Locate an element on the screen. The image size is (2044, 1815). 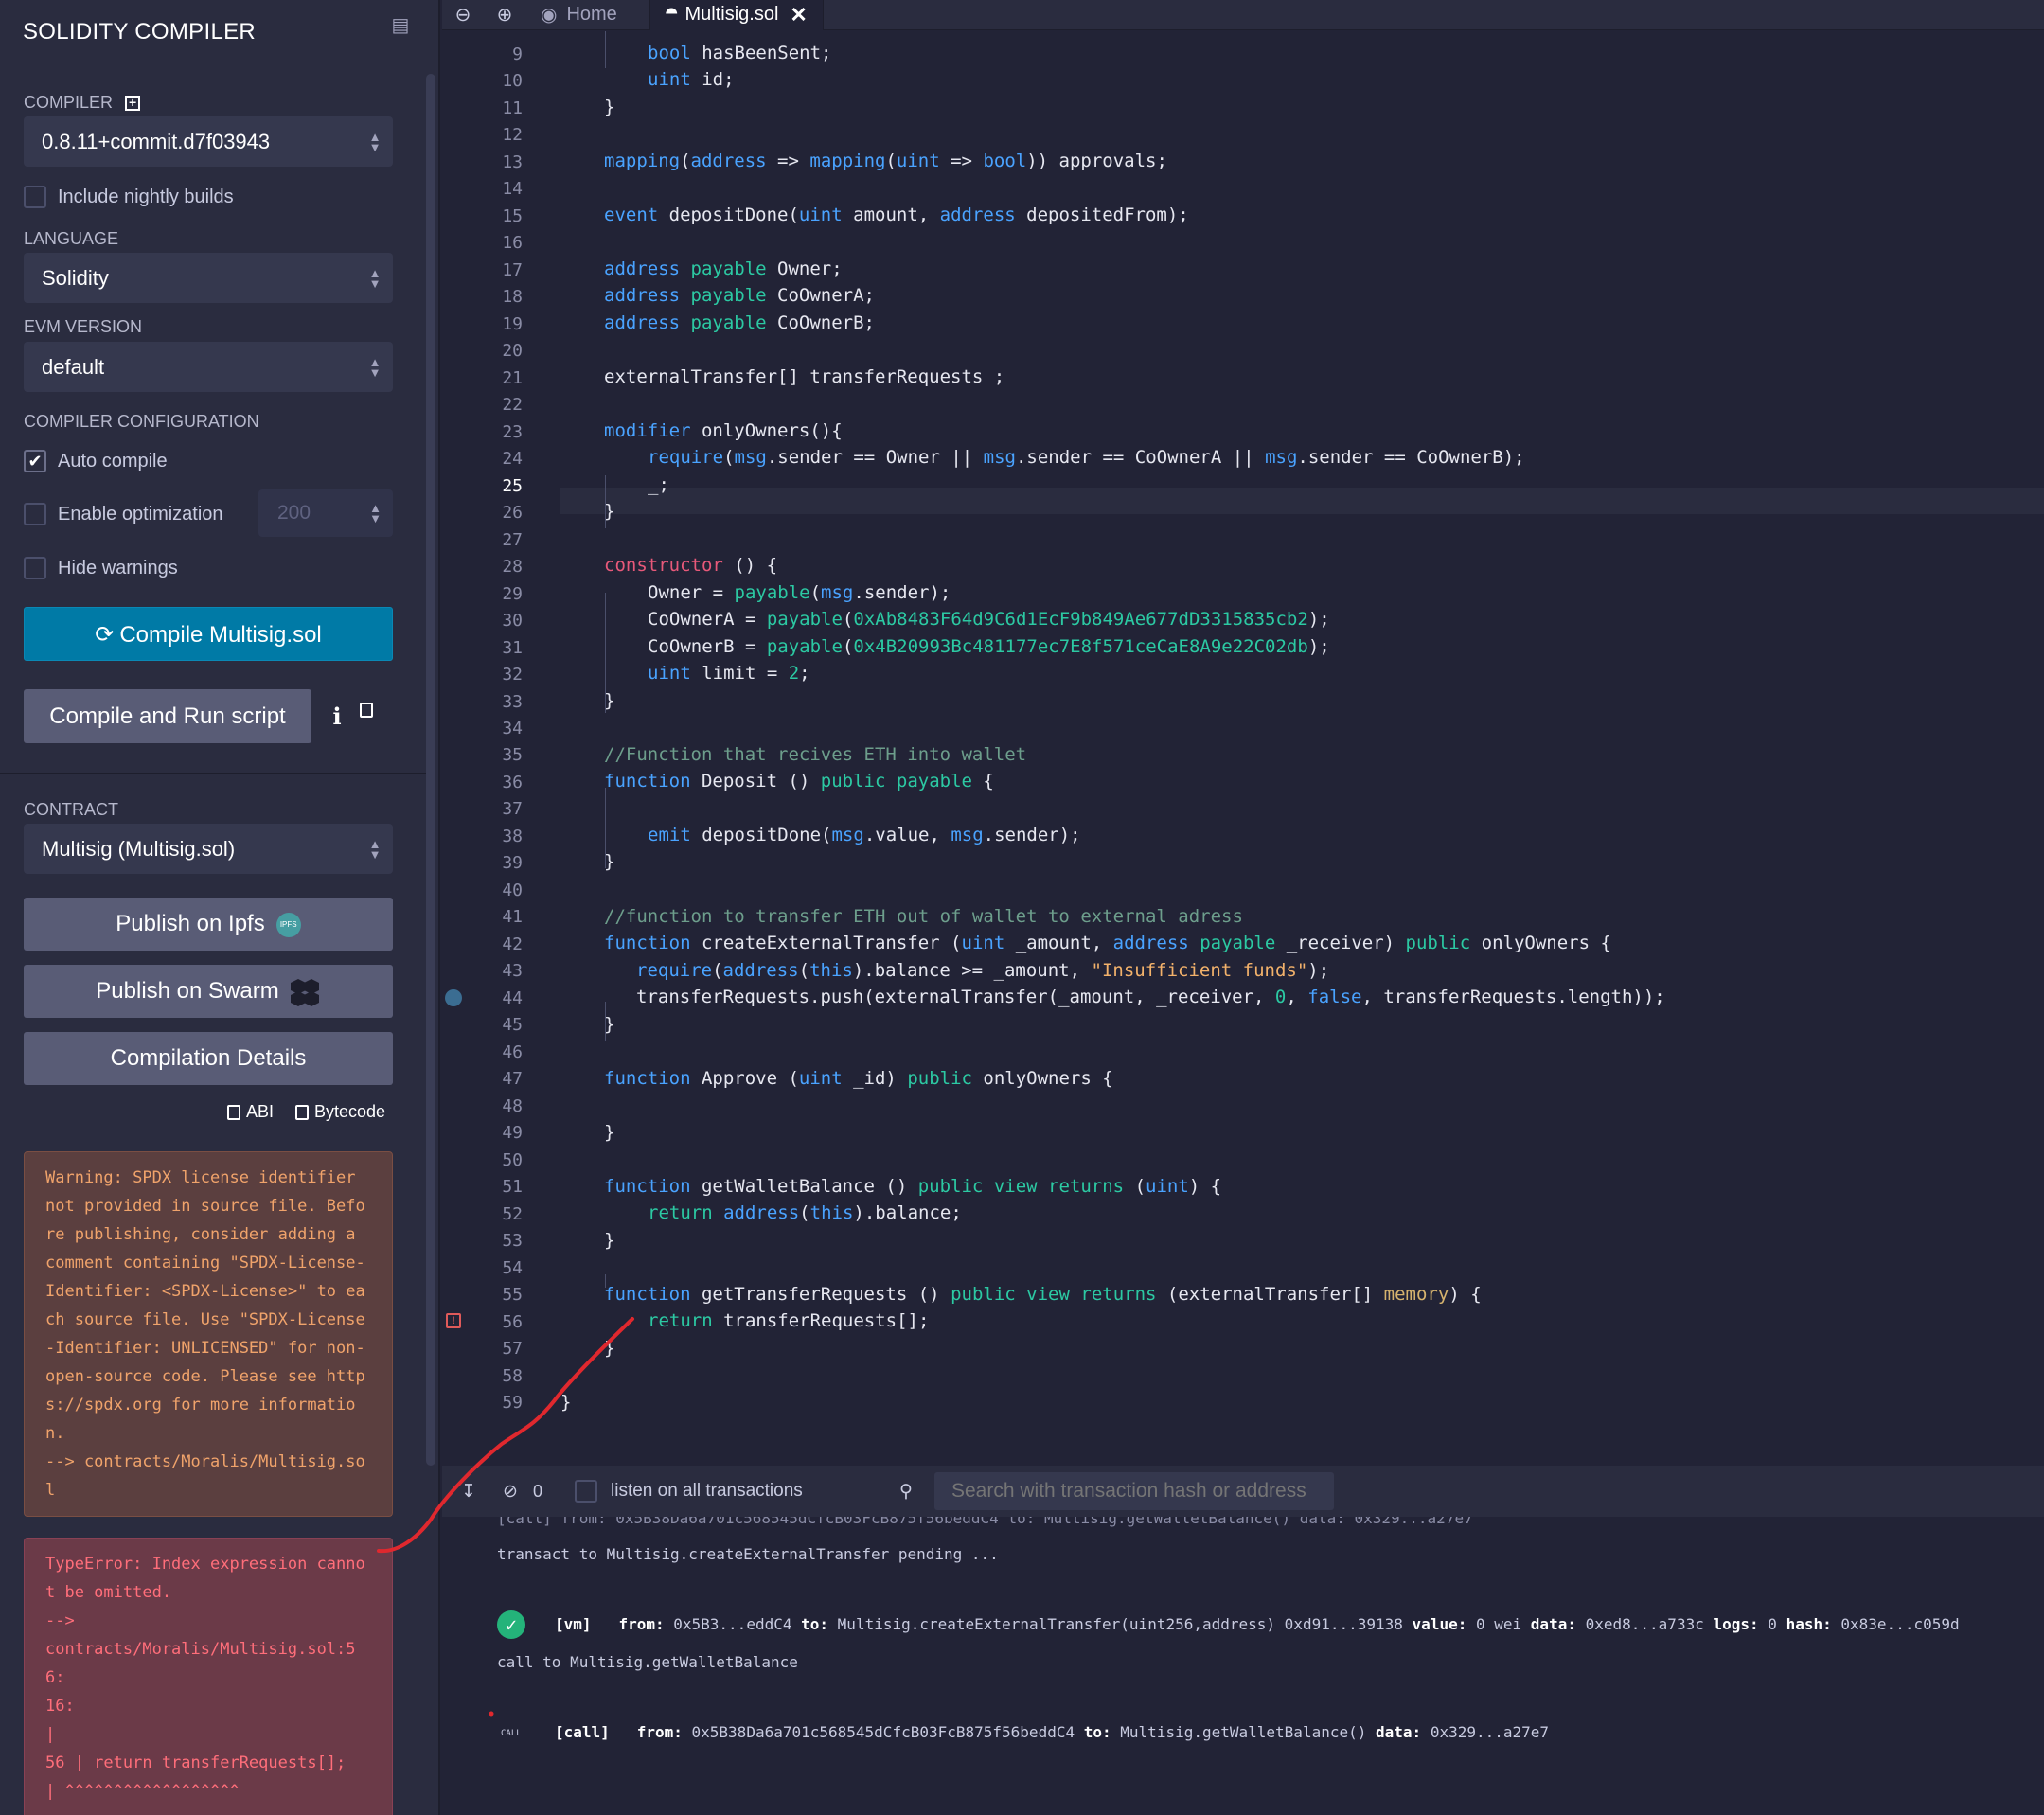
active-line-highlight is located at coordinates (1302, 501).